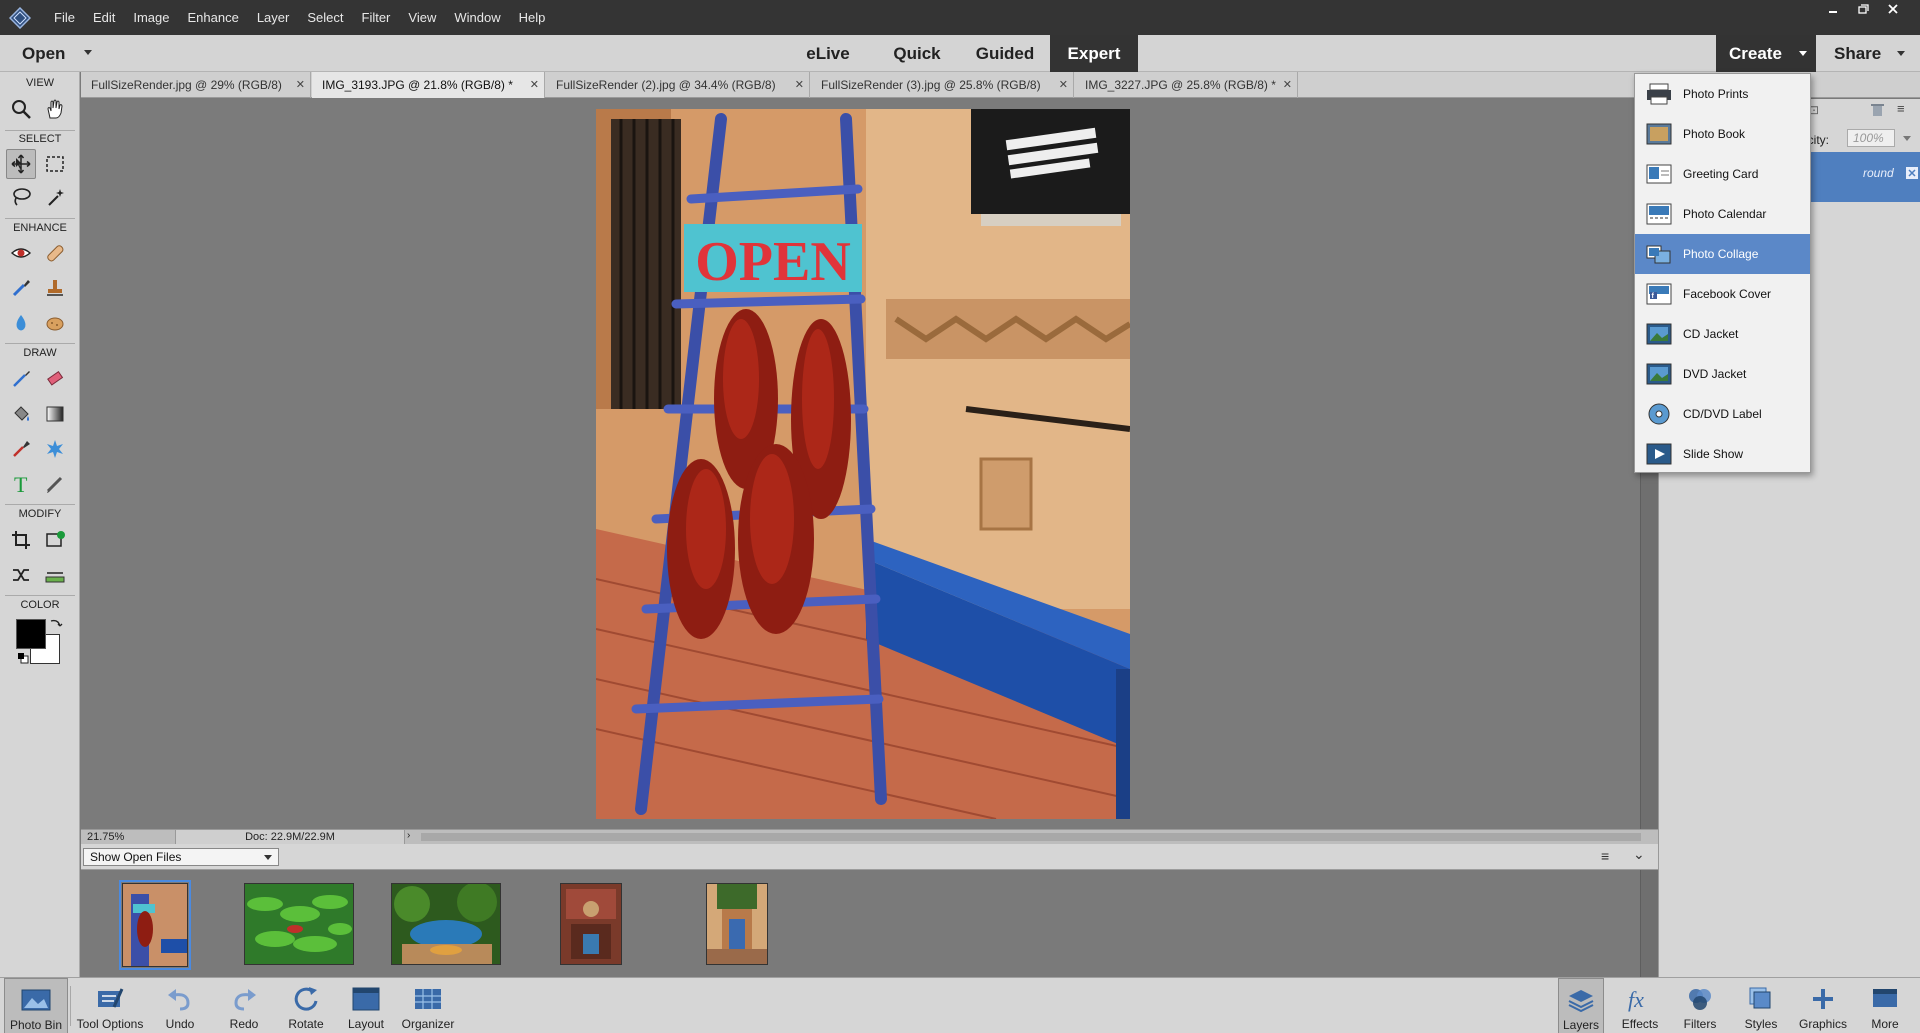  I want to click on eraser-tool-icon, so click(55, 379).